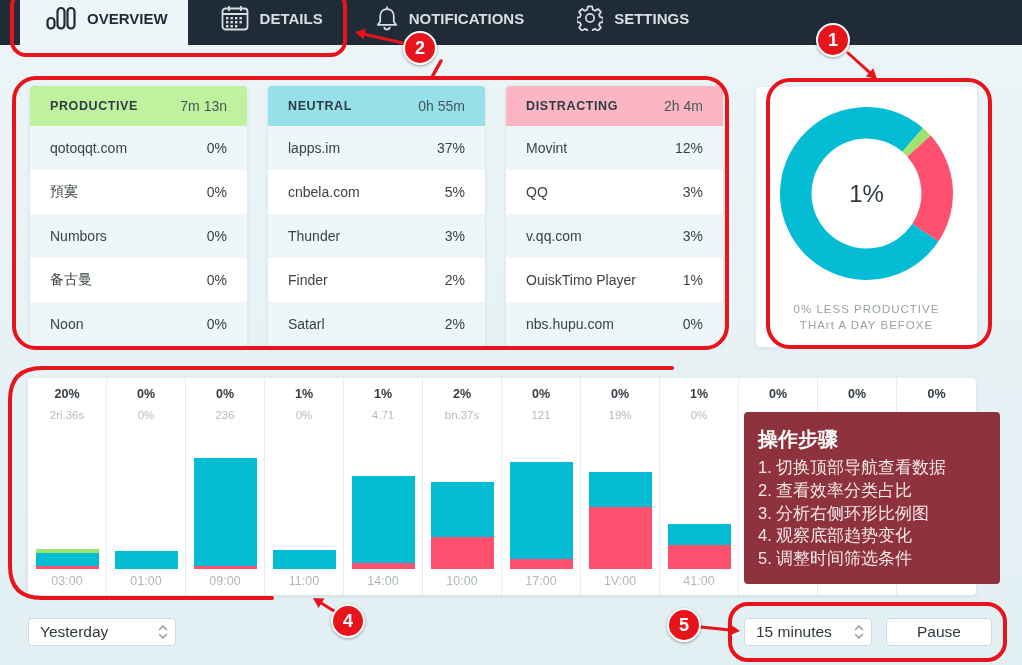  What do you see at coordinates (67, 394) in the screenshot?
I see `column-percent: 20%` at bounding box center [67, 394].